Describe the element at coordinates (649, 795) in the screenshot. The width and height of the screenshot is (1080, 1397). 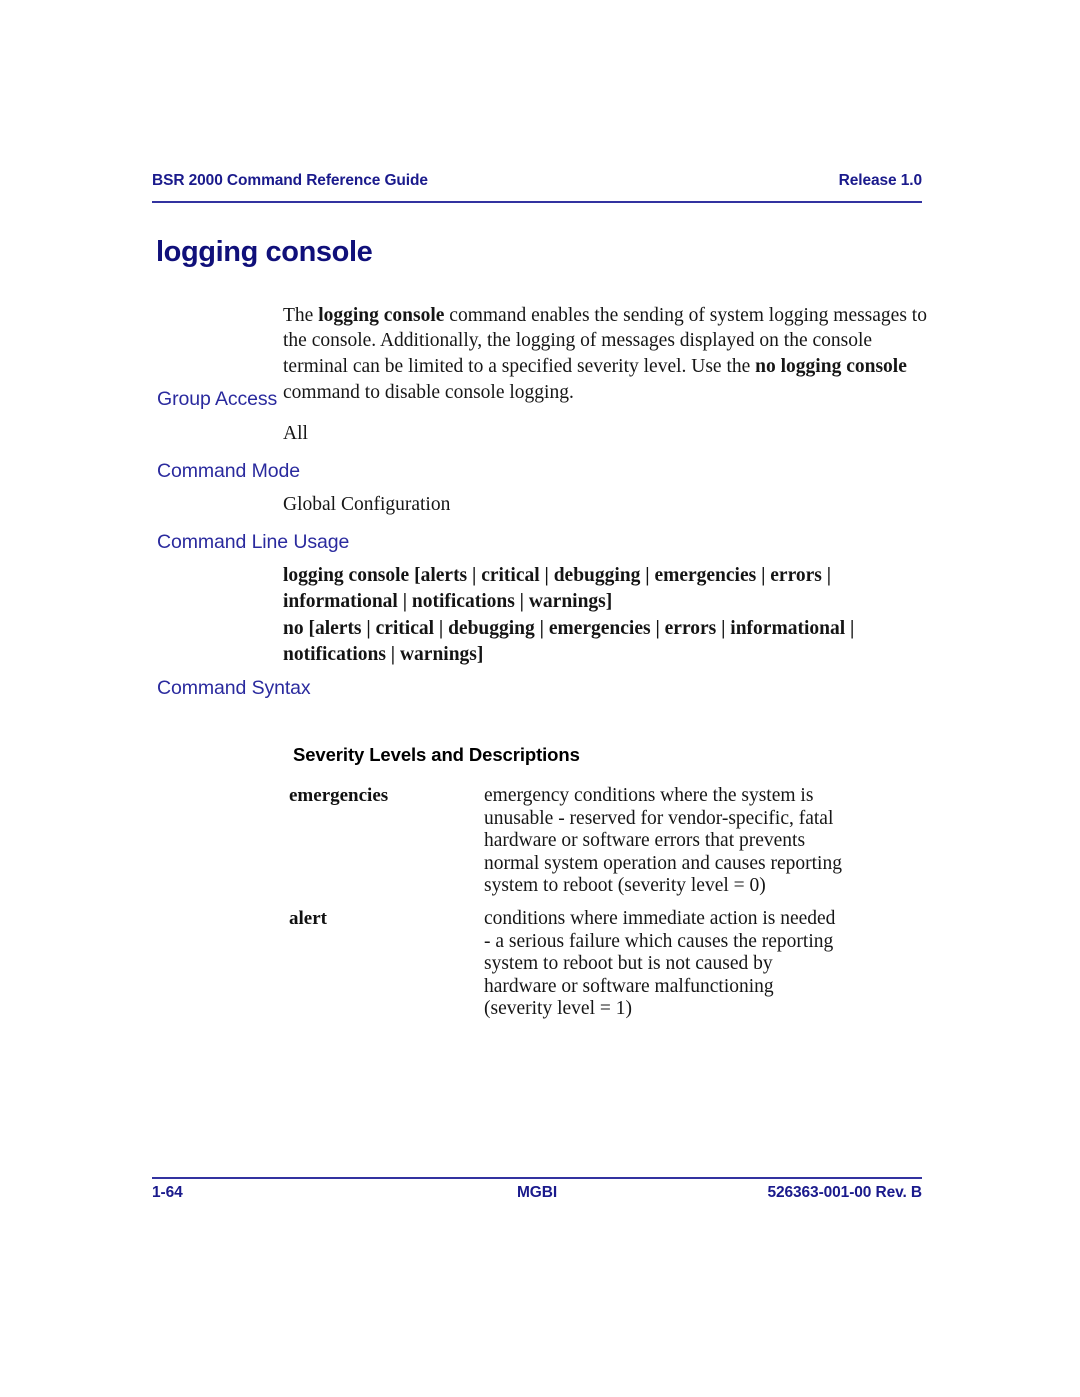
I see `definition-line: emergency conditions where the system is` at that location.